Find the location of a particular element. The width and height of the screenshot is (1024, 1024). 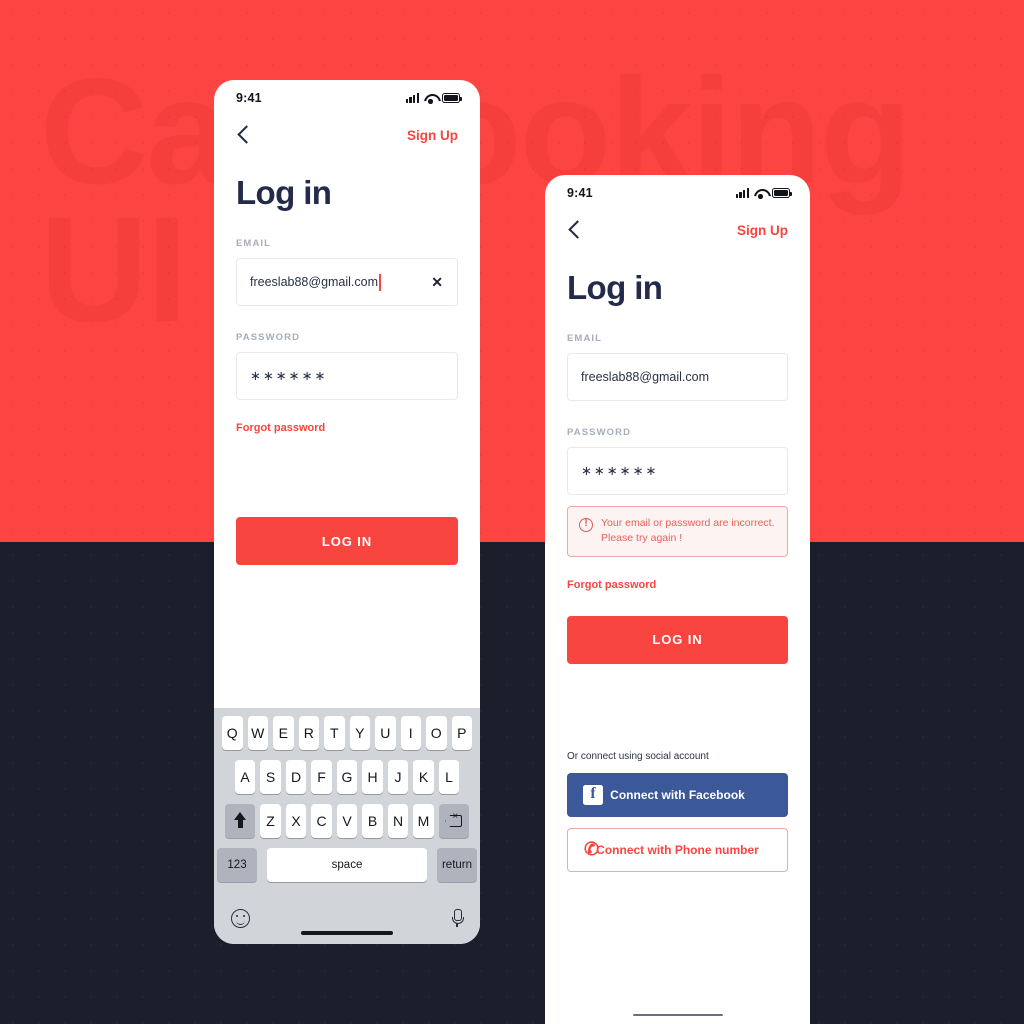

key-p: P is located at coordinates (461, 733).